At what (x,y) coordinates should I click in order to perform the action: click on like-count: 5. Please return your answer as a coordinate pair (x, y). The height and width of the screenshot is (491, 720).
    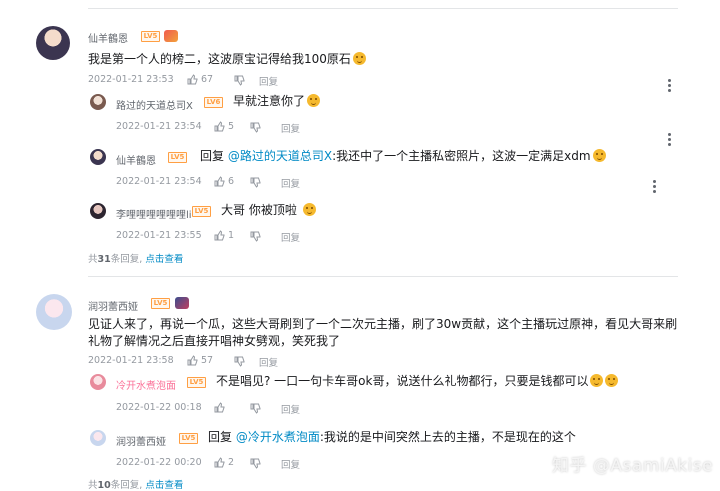
    Looking at the image, I should click on (231, 126).